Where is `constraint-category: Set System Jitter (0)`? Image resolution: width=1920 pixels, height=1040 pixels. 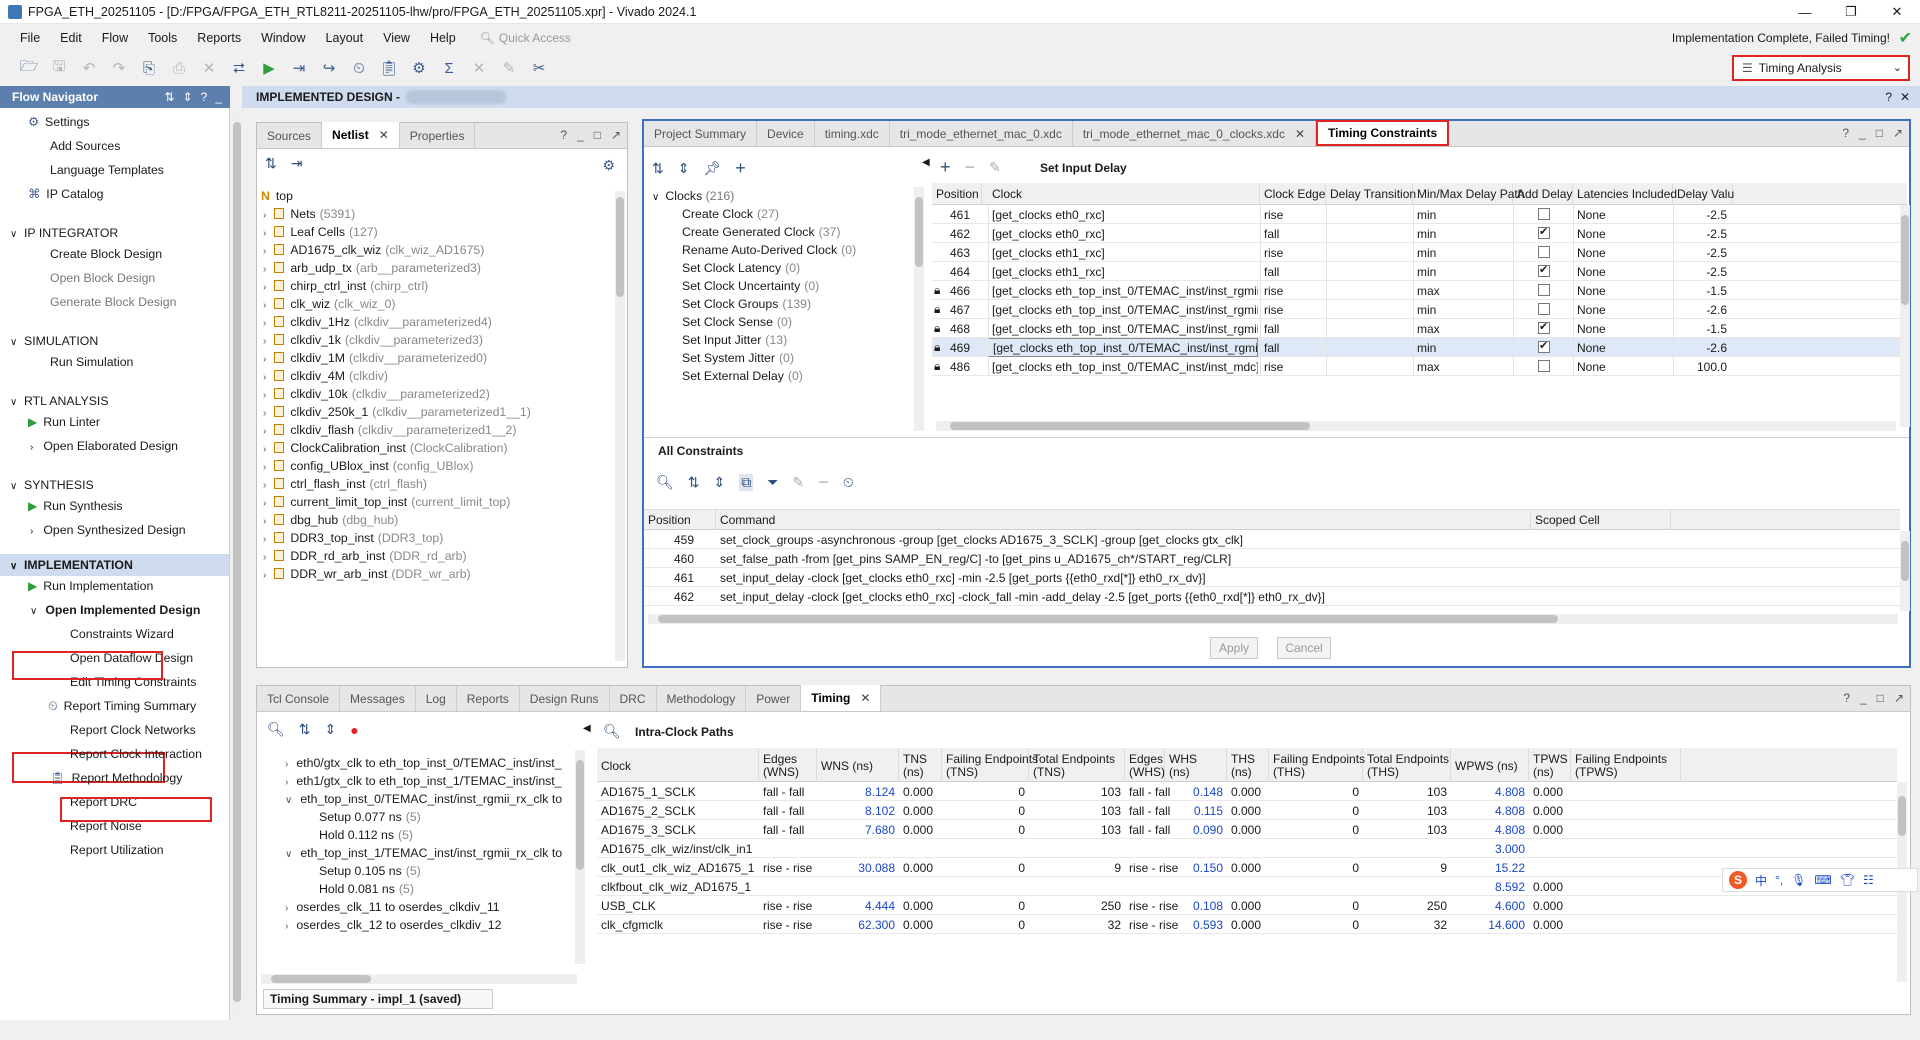
constraint-category: Set System Jitter (0) is located at coordinates (738, 358).